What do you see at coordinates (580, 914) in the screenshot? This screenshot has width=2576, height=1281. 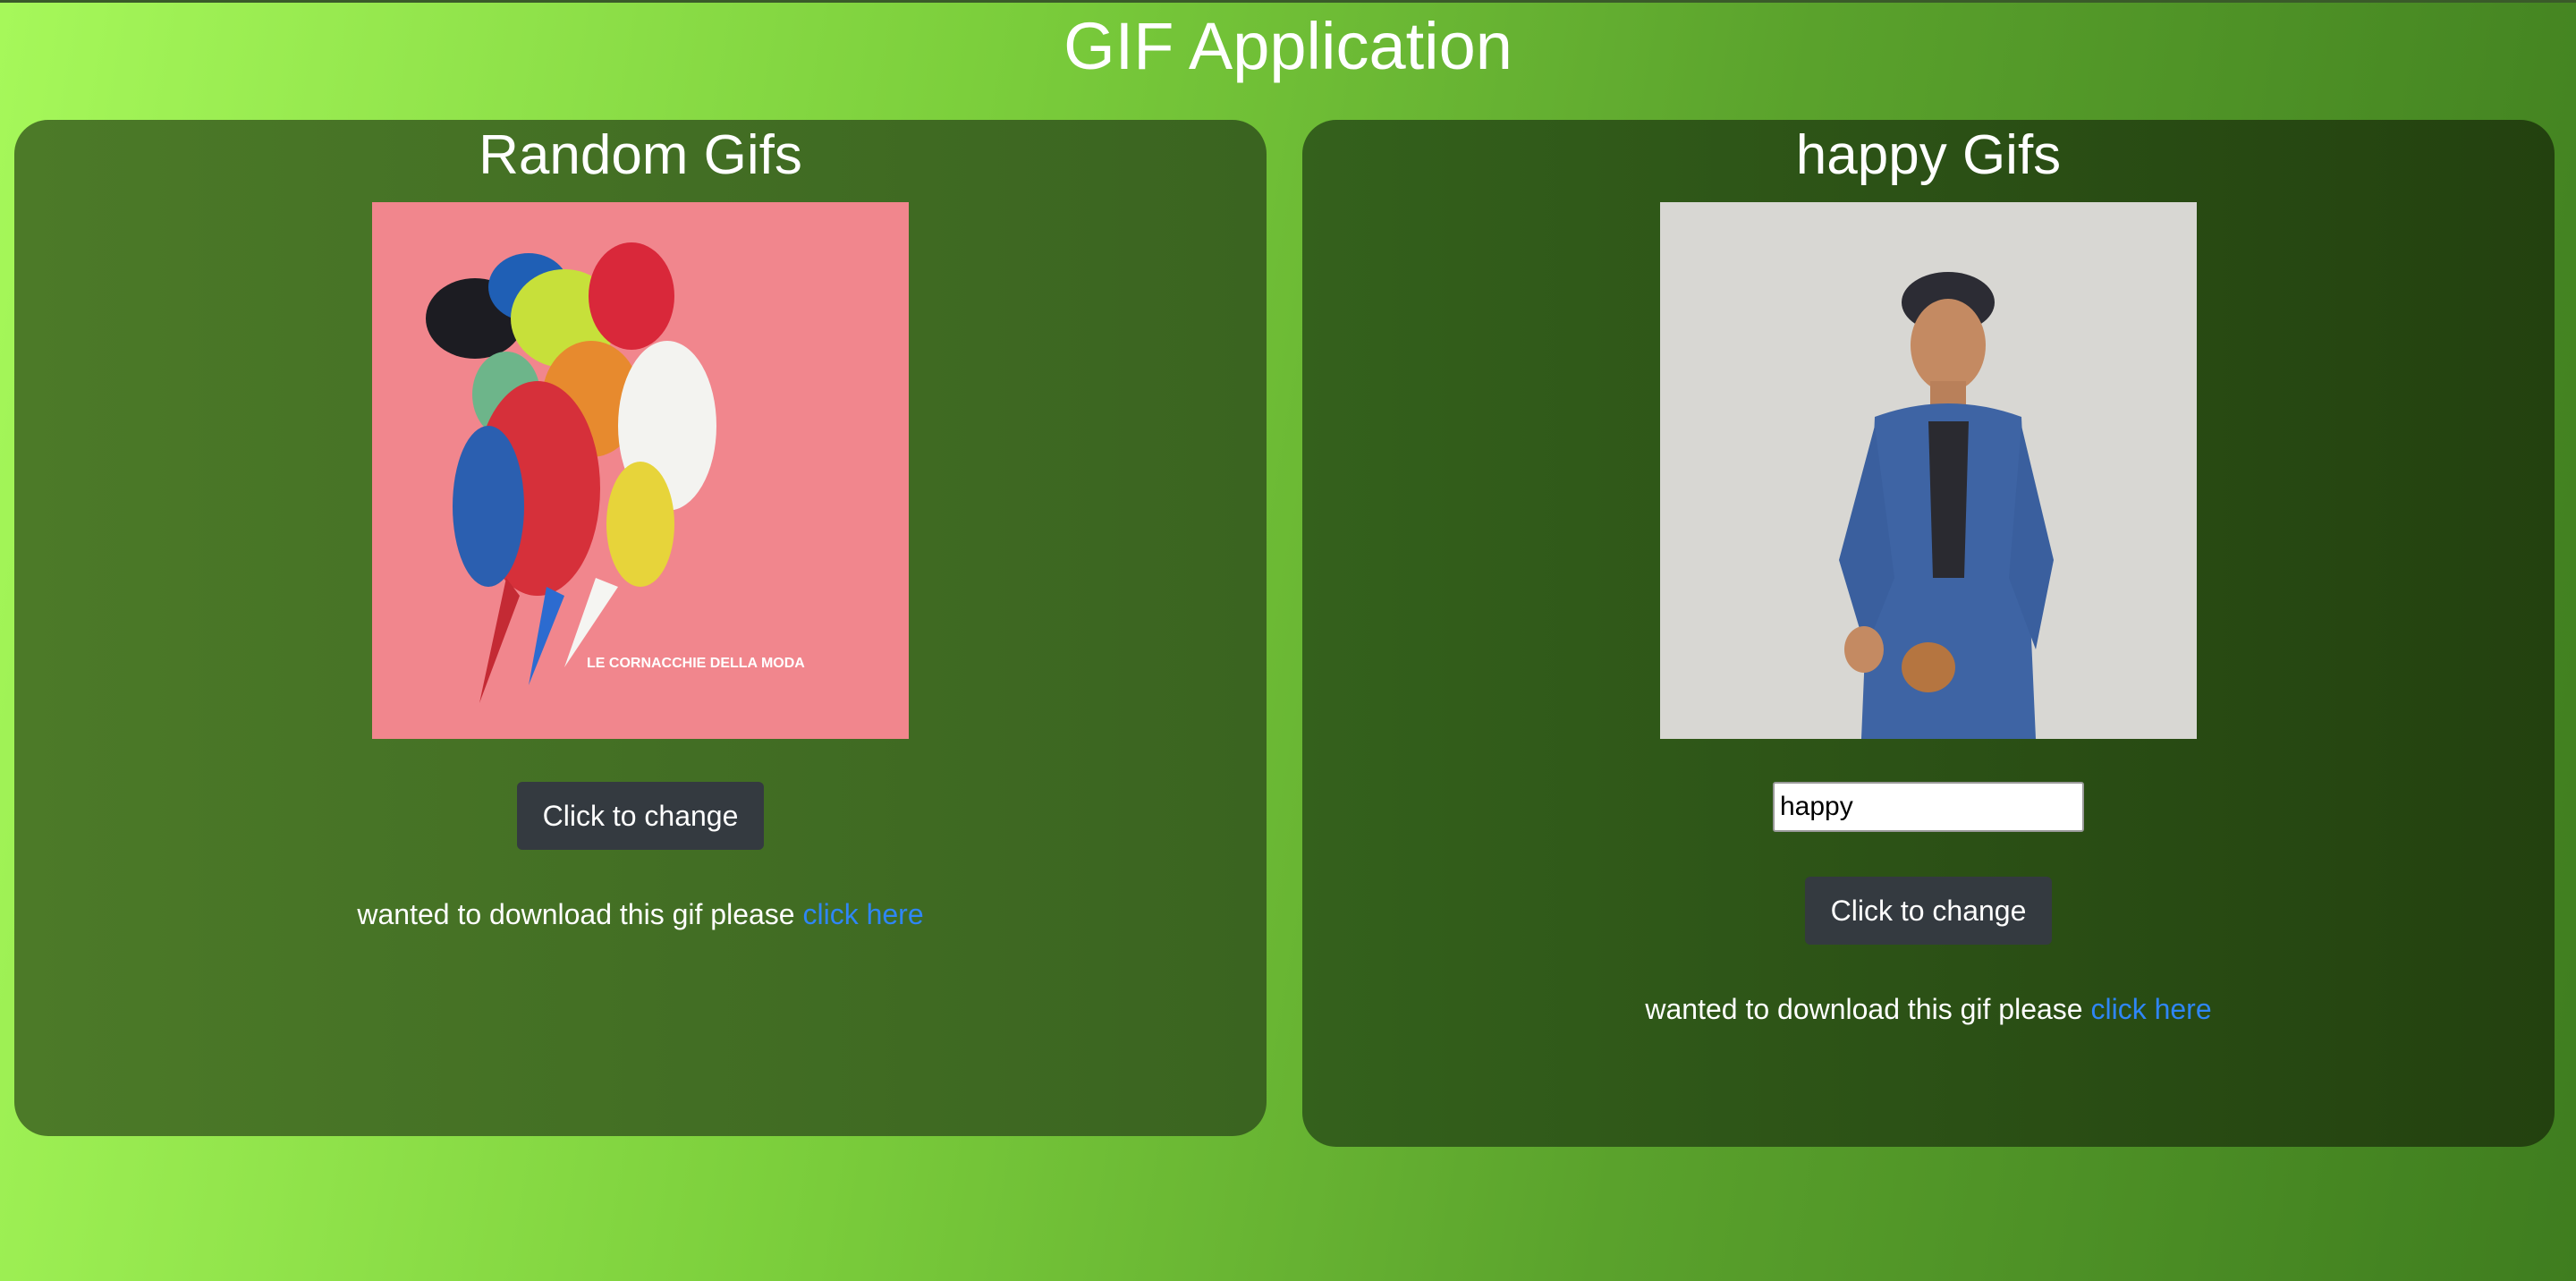 I see `random-download-text: wanted to download this gif please` at bounding box center [580, 914].